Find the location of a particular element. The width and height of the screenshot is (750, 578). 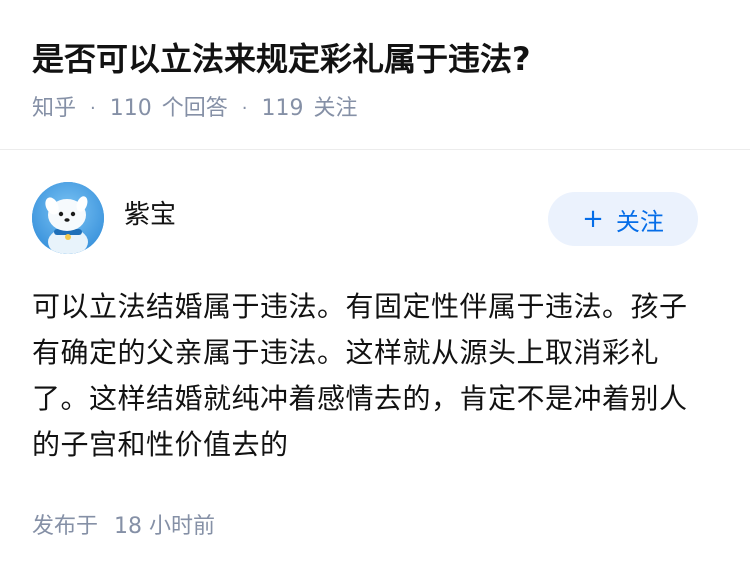

question-meta: 知乎 · 110 个回答 · 119 关注 is located at coordinates (195, 109).